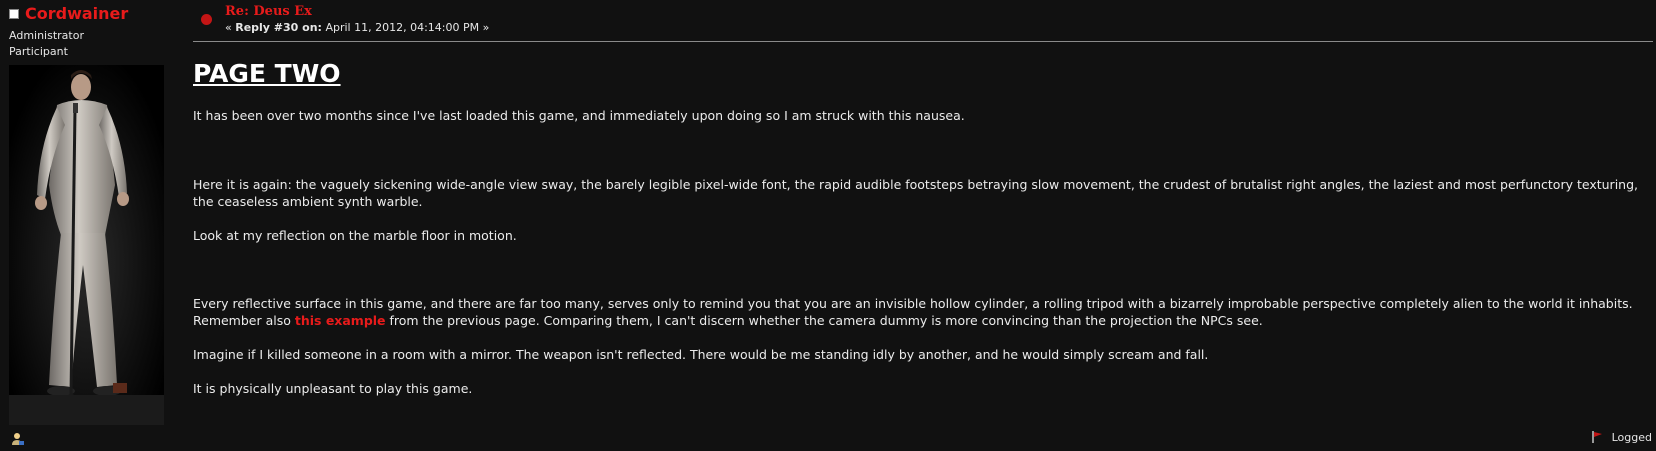 Image resolution: width=1656 pixels, height=451 pixels. What do you see at coordinates (46, 35) in the screenshot?
I see `poster-role: Administrator` at bounding box center [46, 35].